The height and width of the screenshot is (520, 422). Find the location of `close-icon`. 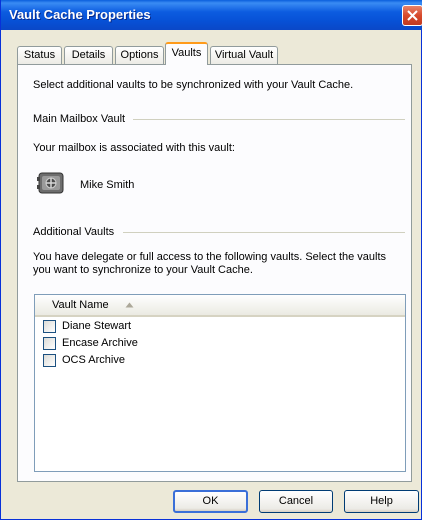

close-icon is located at coordinates (412, 15).